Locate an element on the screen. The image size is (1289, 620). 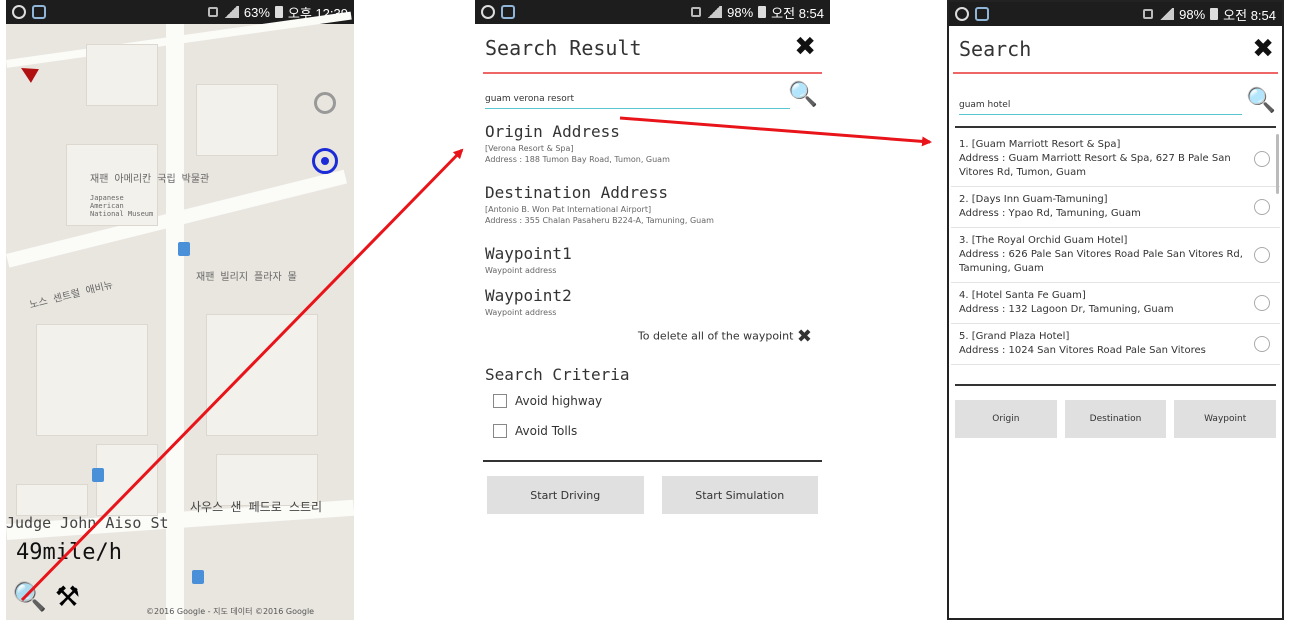
map-copyright: ©2016 Google - 지도 데이터 ©2016 Google is located at coordinates (230, 611).